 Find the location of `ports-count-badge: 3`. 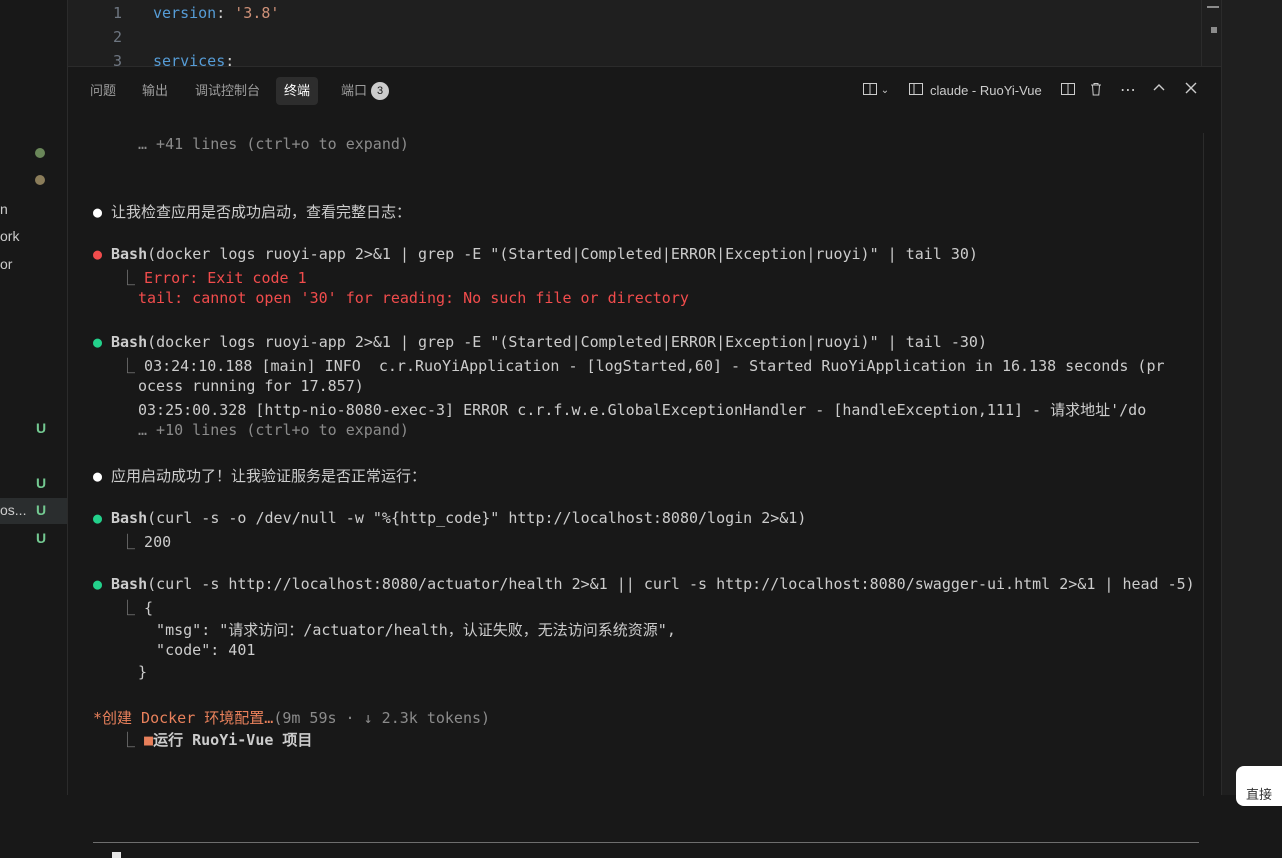

ports-count-badge: 3 is located at coordinates (380, 90).